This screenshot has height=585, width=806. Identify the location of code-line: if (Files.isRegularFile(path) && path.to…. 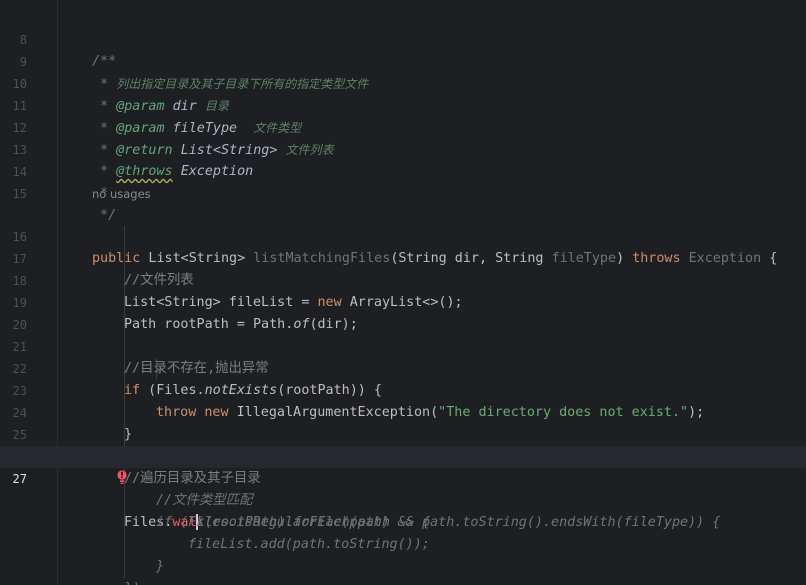
(403, 510).